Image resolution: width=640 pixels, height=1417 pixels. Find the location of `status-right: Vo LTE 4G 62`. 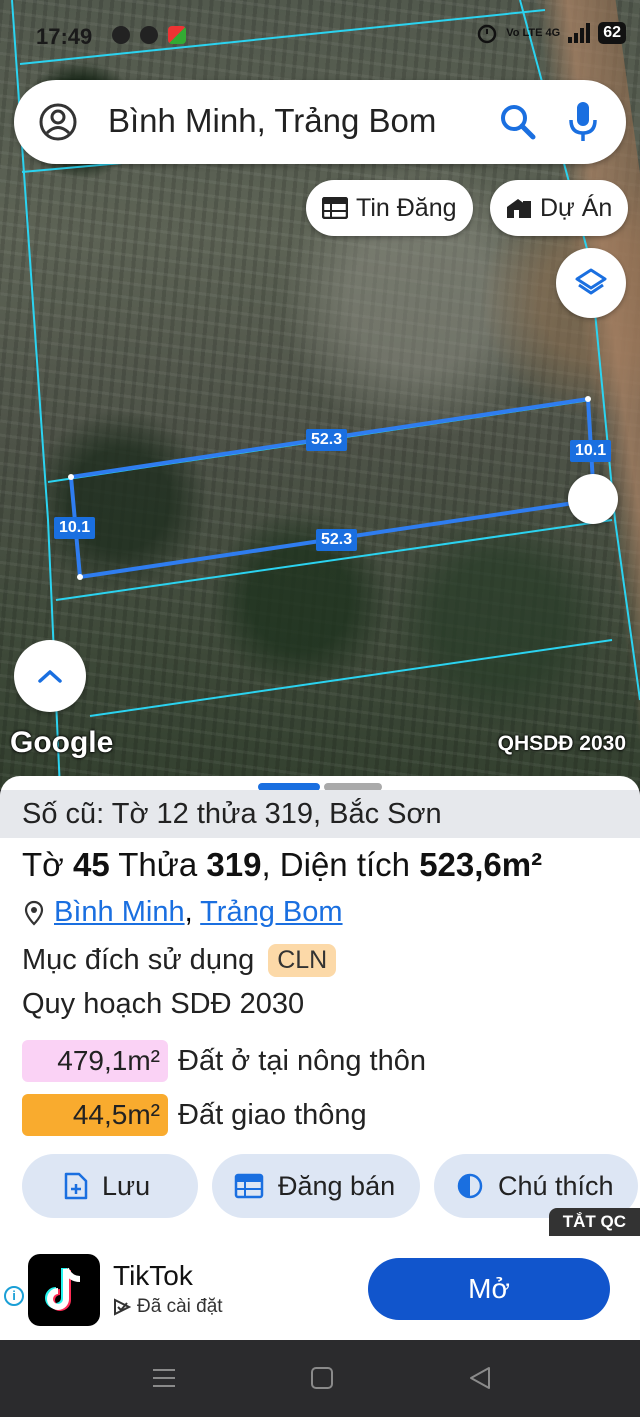

status-right: Vo LTE 4G 62 is located at coordinates (551, 33).